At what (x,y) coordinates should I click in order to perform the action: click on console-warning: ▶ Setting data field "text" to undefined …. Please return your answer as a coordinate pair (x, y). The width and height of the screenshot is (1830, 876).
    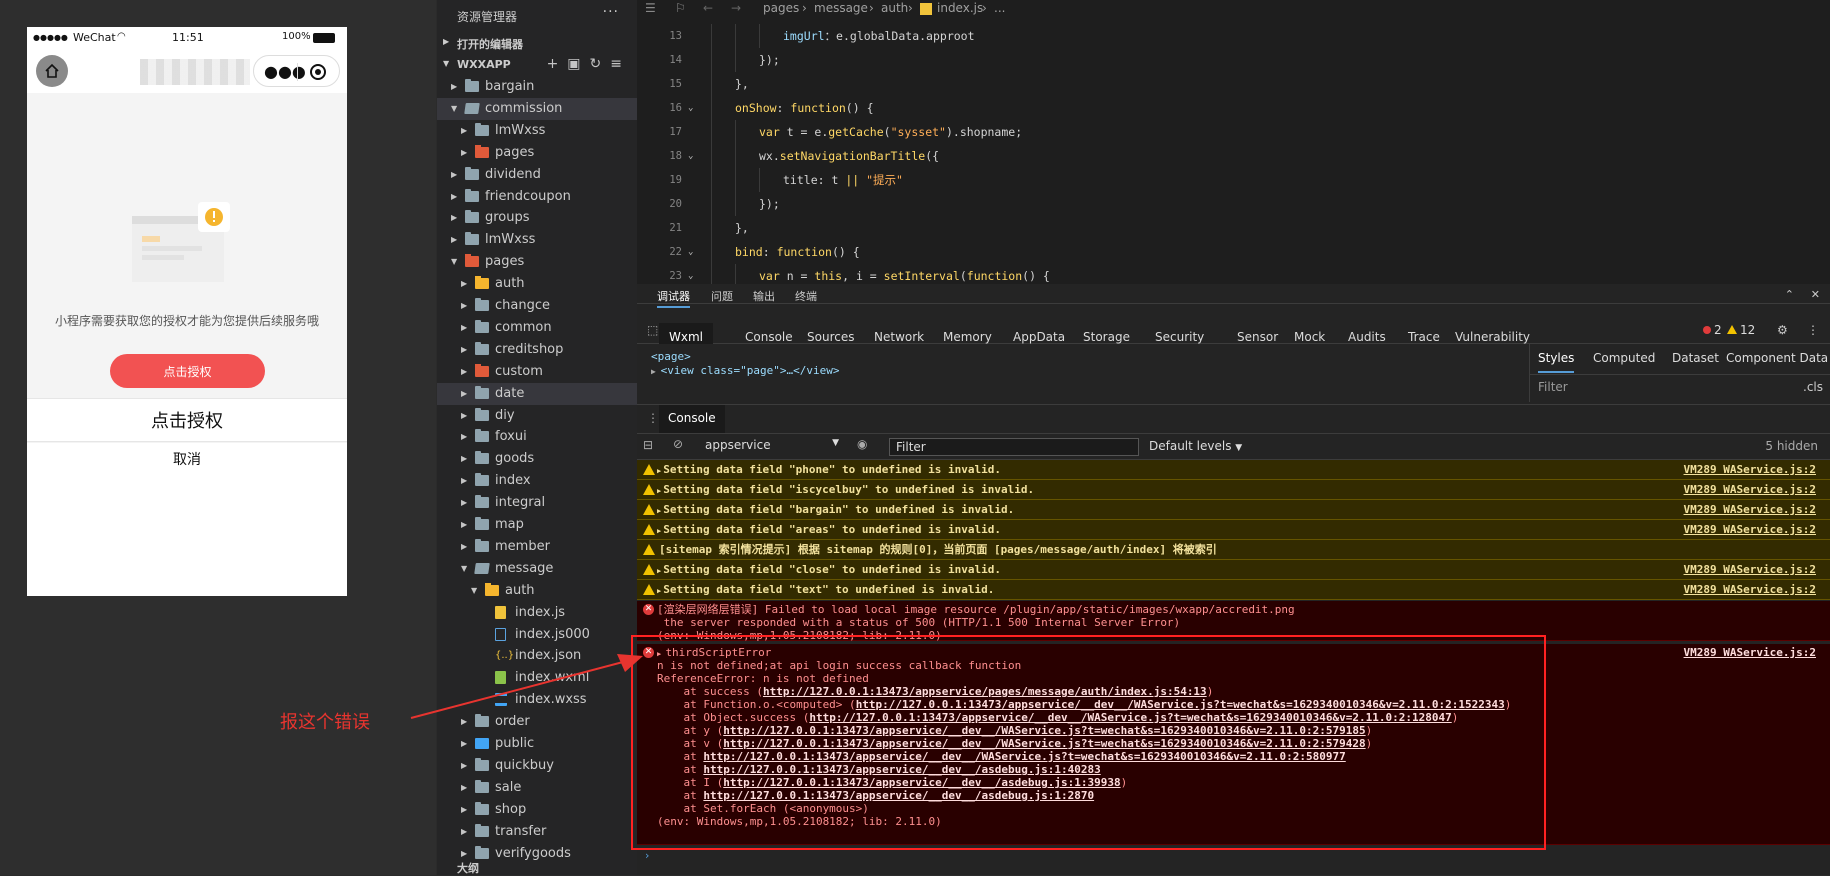
    Looking at the image, I should click on (1233, 590).